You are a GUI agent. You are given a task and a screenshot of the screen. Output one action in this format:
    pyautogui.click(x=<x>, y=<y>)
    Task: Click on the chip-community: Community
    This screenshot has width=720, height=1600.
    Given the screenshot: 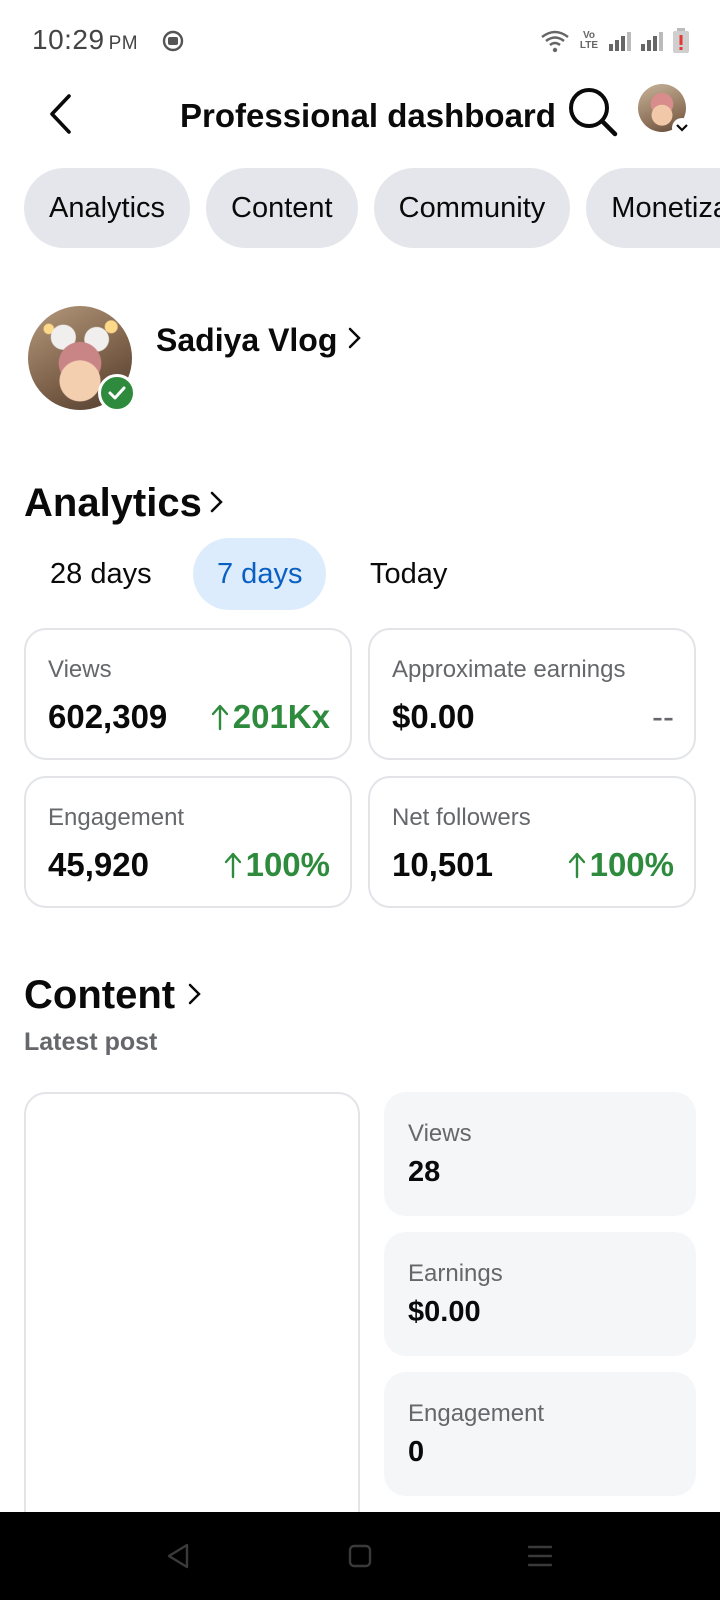 What is the action you would take?
    pyautogui.click(x=472, y=208)
    